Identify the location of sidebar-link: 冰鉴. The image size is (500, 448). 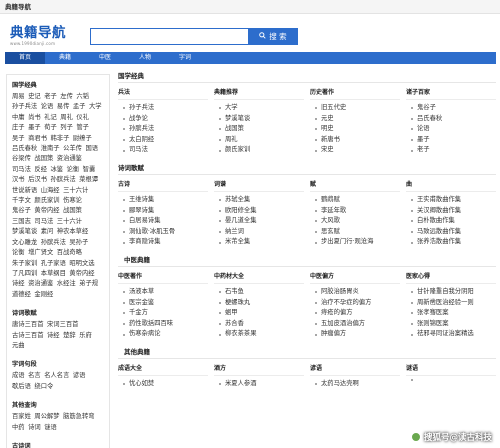
(56, 170).